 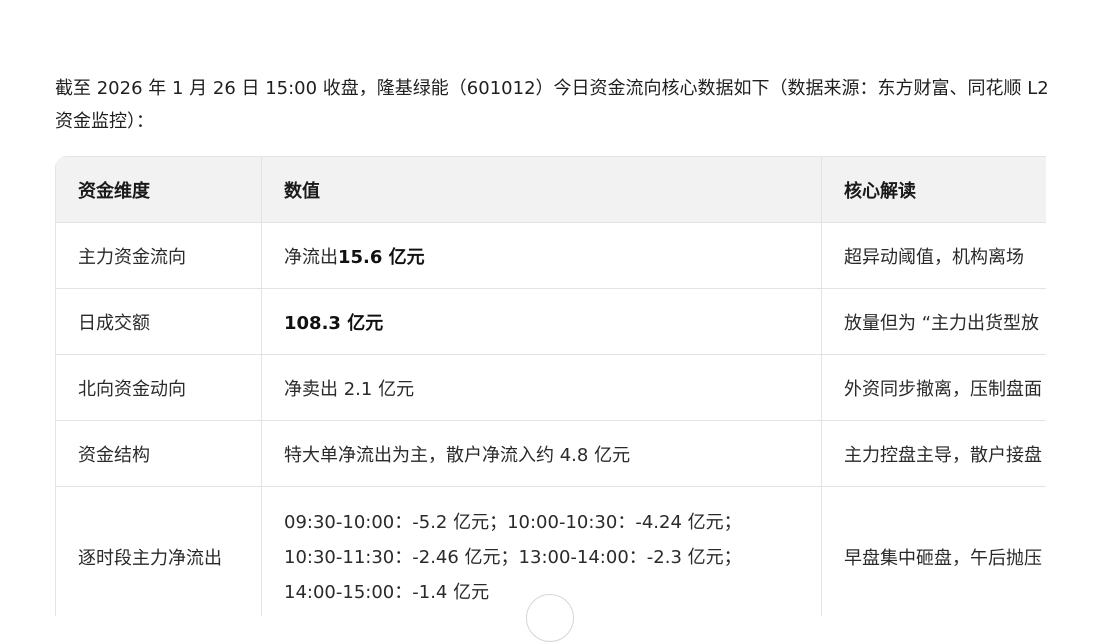 I want to click on header-dimension: 资金维度, so click(x=158, y=189).